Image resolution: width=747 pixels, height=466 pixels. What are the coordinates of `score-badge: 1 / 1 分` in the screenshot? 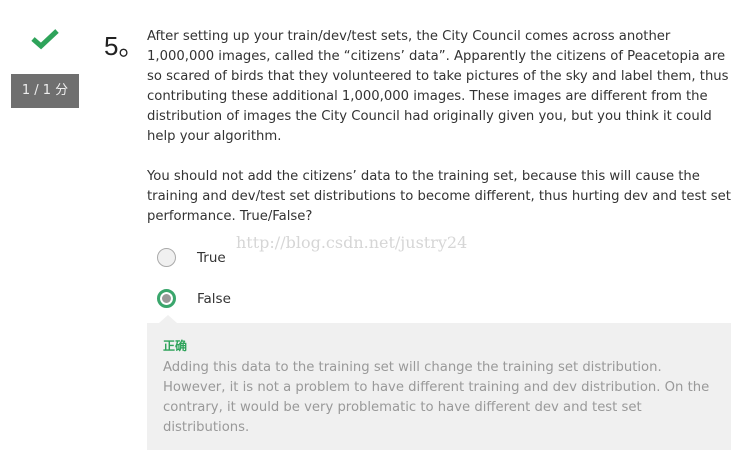 It's located at (45, 91).